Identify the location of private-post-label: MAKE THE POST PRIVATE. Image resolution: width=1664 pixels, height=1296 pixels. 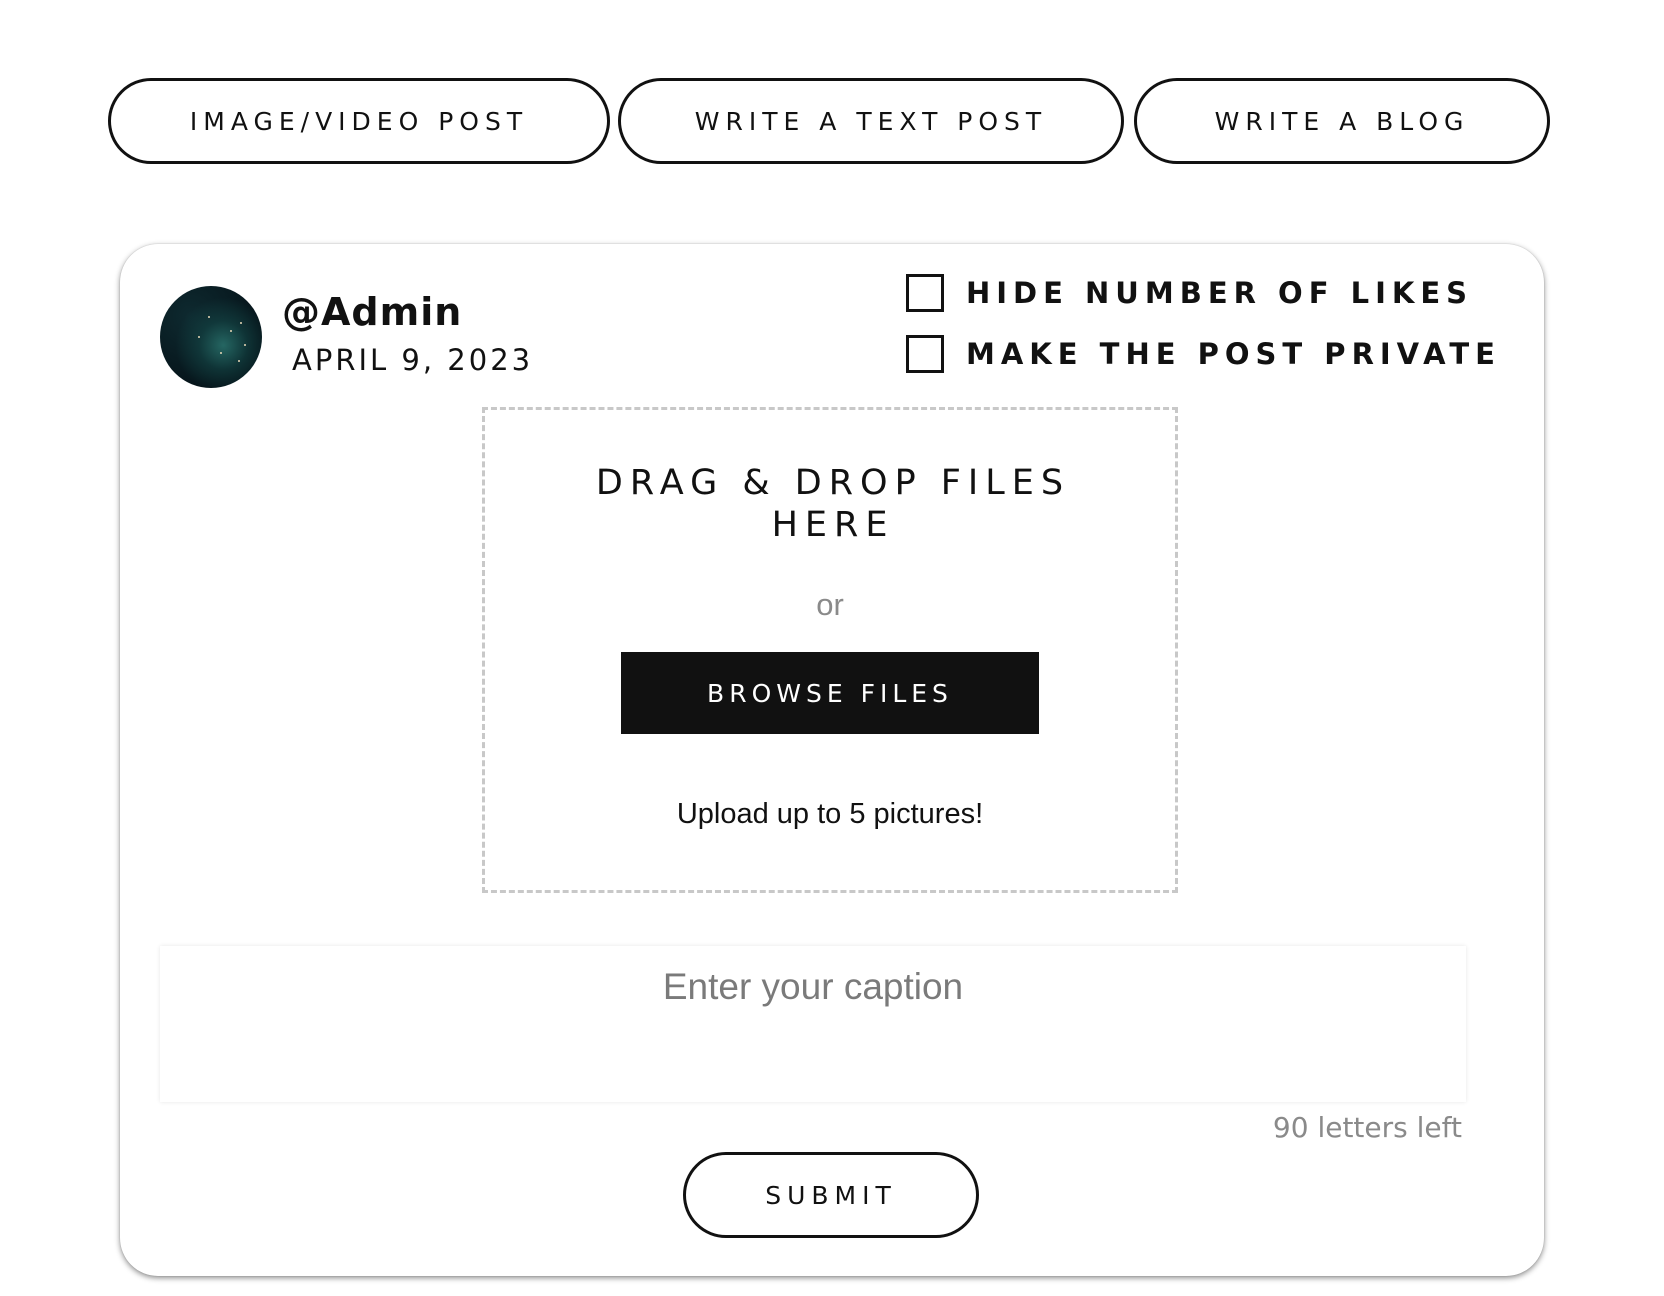
(1233, 354).